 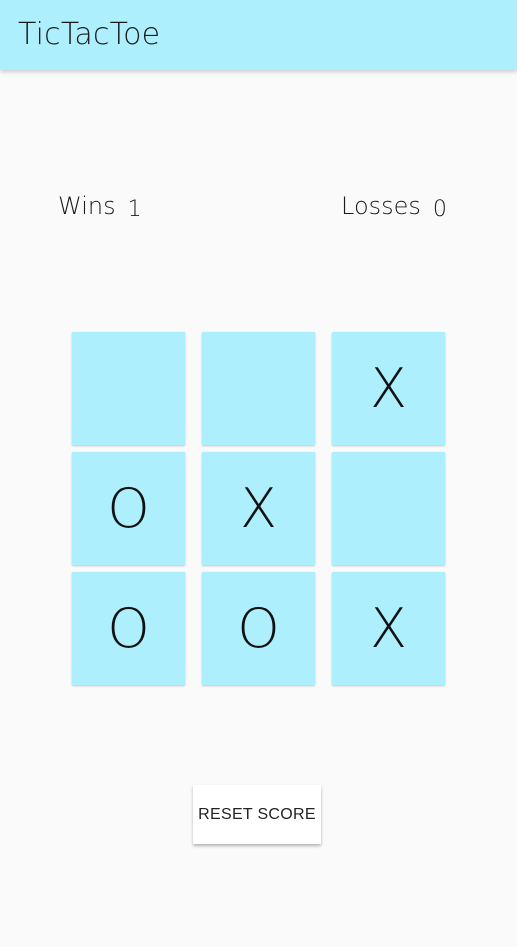 I want to click on reset-score-button: RESET SCORE, so click(x=257, y=814).